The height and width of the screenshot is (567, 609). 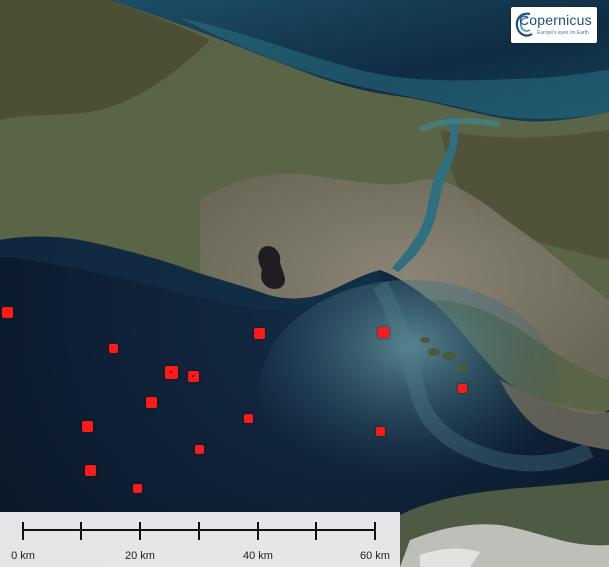 What do you see at coordinates (555, 20) in the screenshot?
I see `copernicus-brand-text: Copernicus` at bounding box center [555, 20].